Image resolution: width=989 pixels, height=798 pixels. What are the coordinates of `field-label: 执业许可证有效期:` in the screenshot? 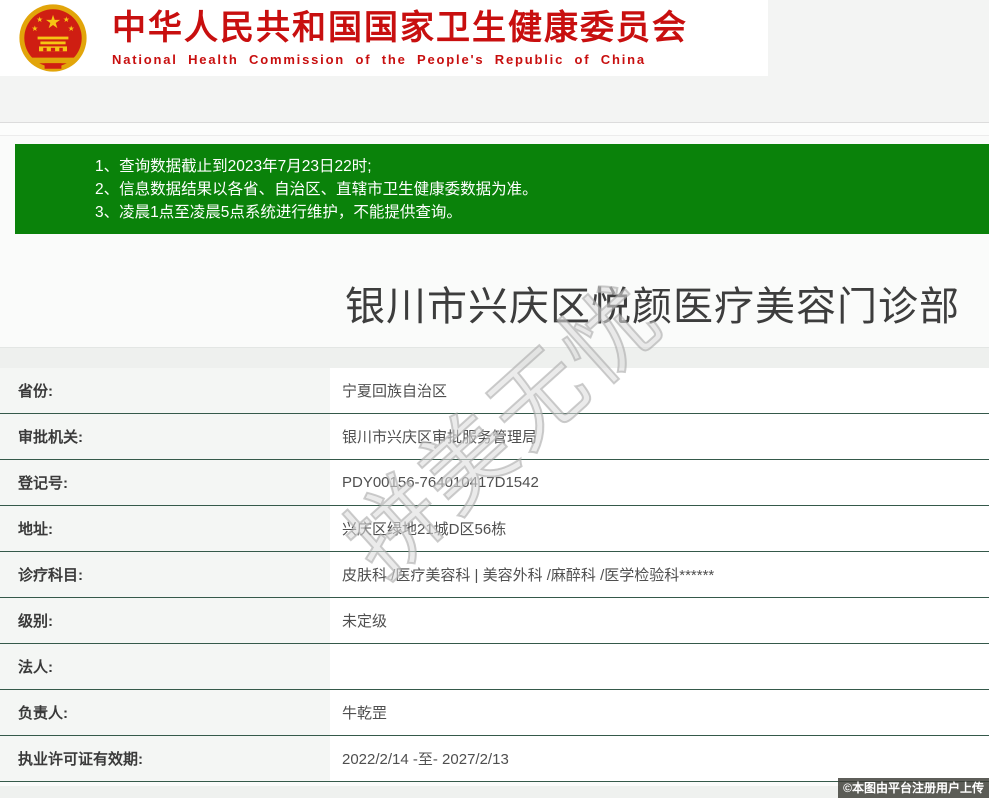 It's located at (165, 758).